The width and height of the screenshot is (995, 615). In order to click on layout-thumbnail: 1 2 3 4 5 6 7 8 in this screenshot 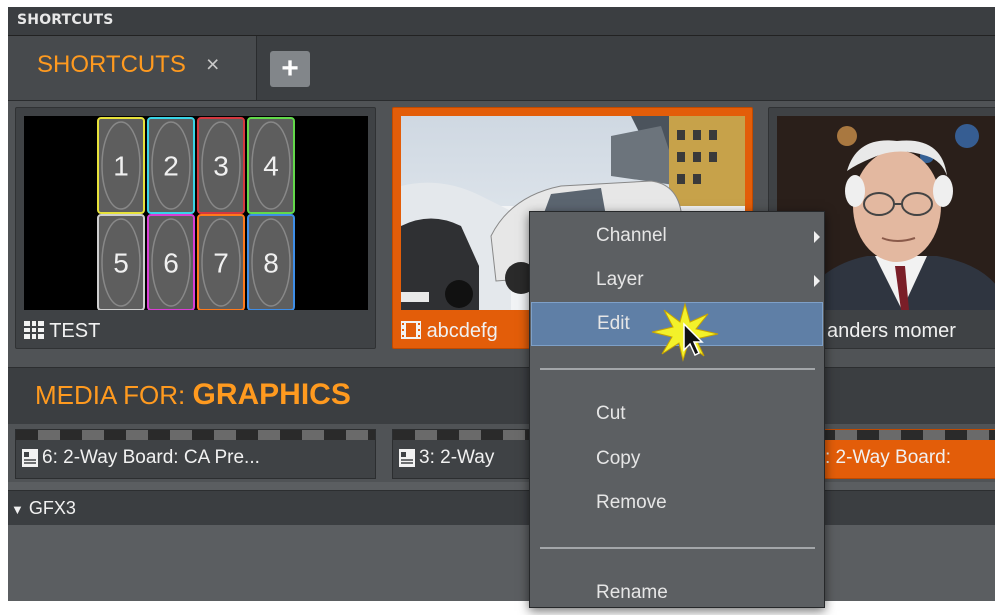, I will do `click(196, 213)`.